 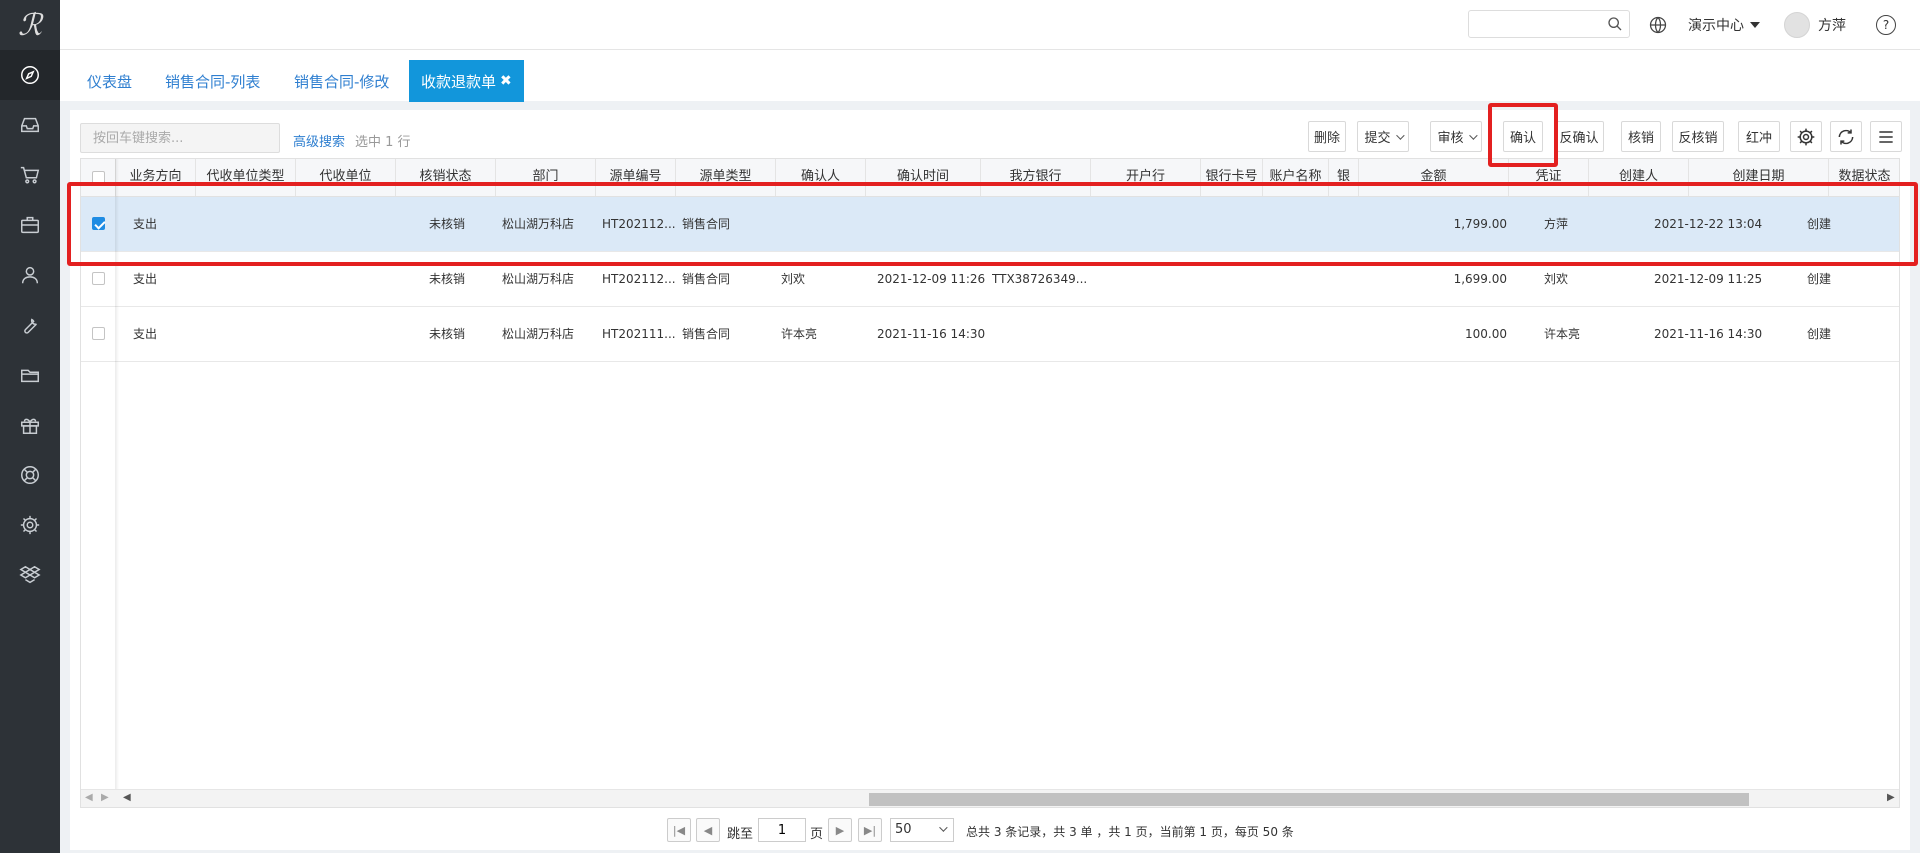 I want to click on chevron-left-icon: ◀, so click(x=708, y=830).